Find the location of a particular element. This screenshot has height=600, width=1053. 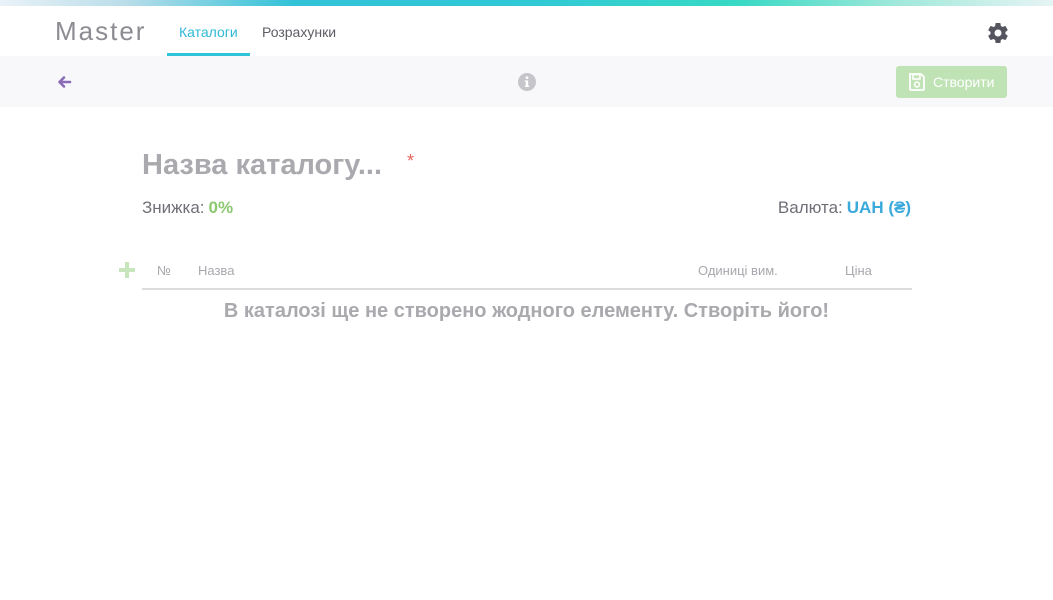

brand-logo: Master is located at coordinates (100, 31).